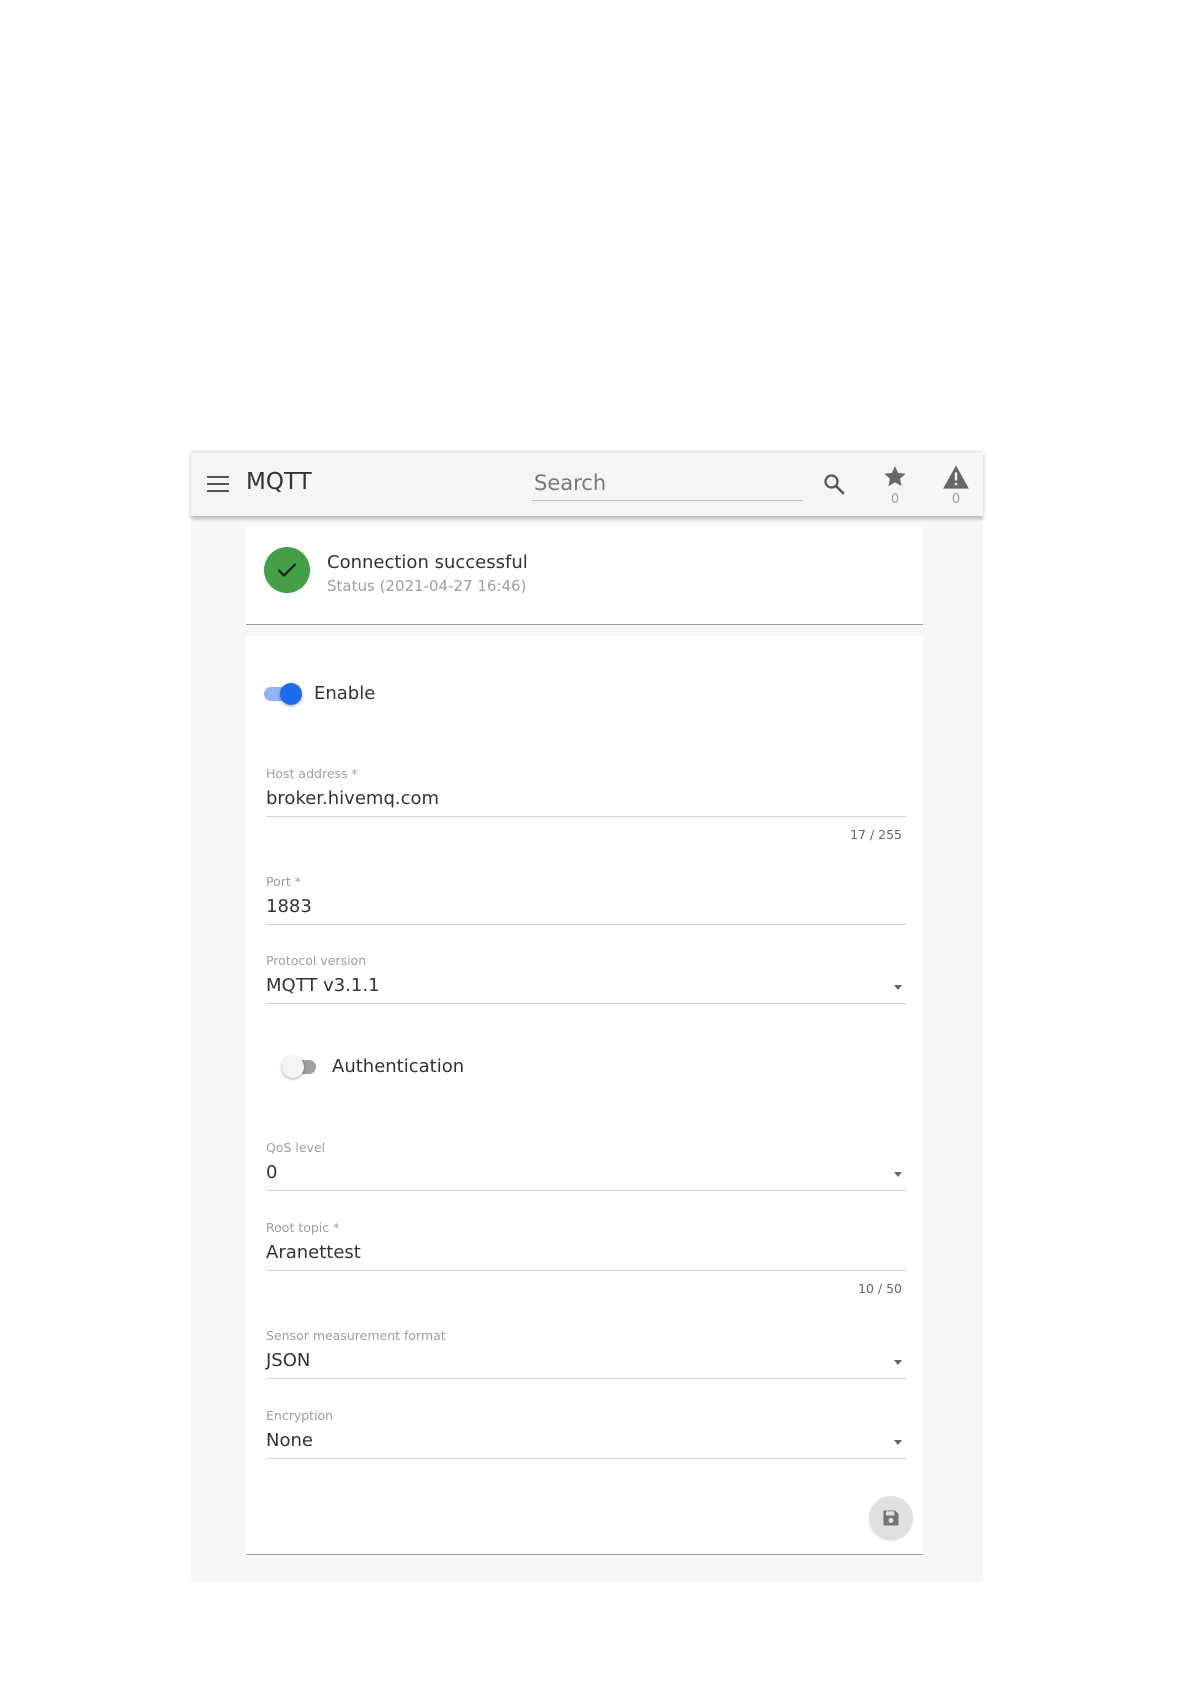 The image size is (1190, 1684). I want to click on root-topic-counter: 10 / 50, so click(880, 1288).